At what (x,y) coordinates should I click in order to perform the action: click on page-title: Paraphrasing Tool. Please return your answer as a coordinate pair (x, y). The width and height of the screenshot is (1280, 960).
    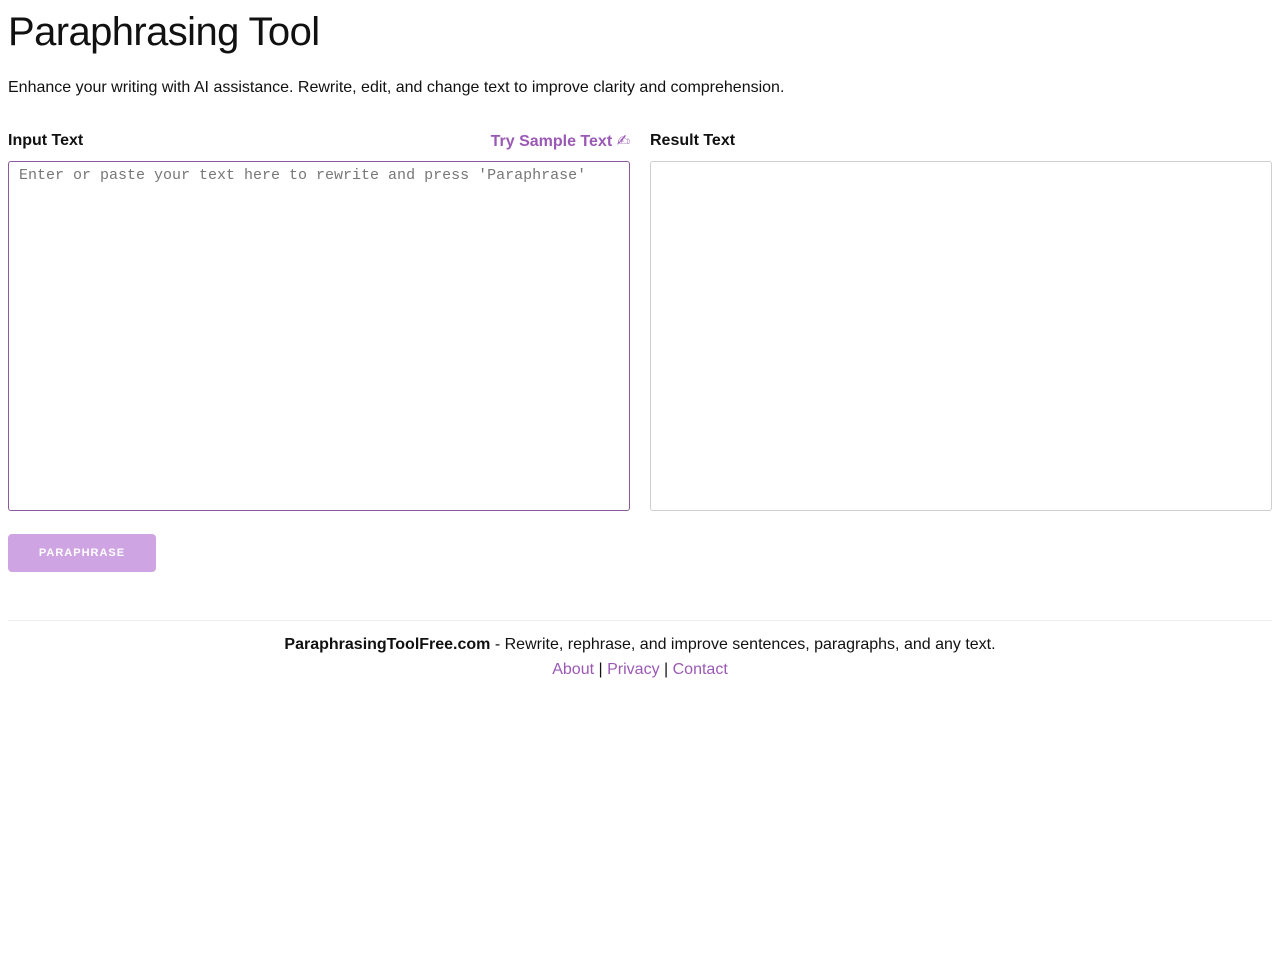
    Looking at the image, I should click on (164, 32).